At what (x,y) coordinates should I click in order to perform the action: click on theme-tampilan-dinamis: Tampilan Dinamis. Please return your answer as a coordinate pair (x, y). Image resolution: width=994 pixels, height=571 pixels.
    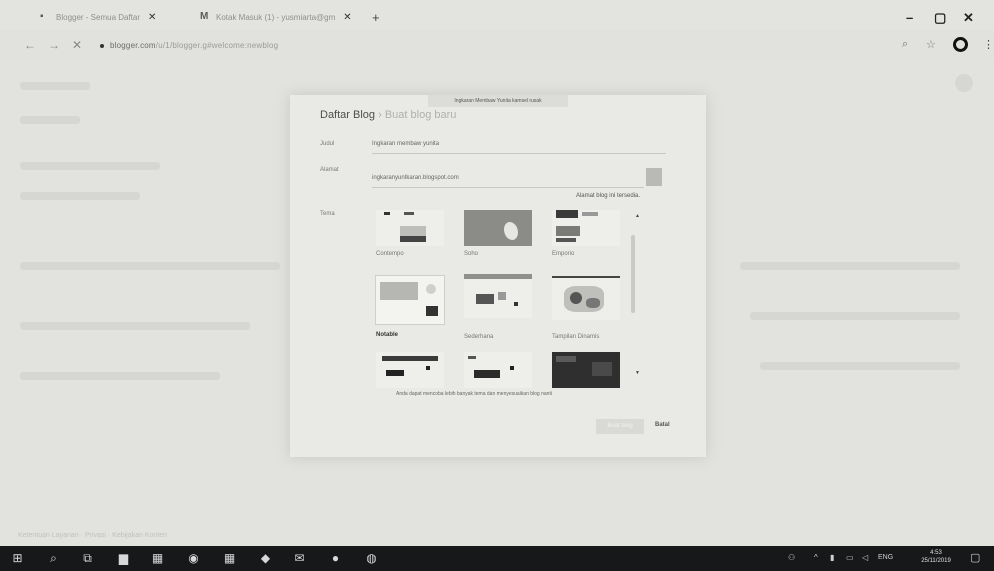
    Looking at the image, I should click on (590, 307).